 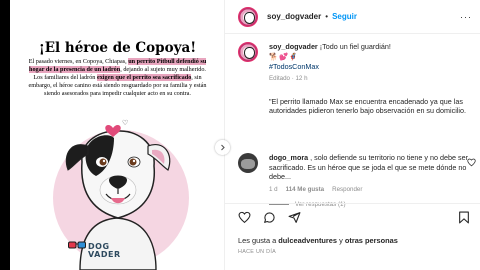 I want to click on chevron-right-icon, so click(x=223, y=147).